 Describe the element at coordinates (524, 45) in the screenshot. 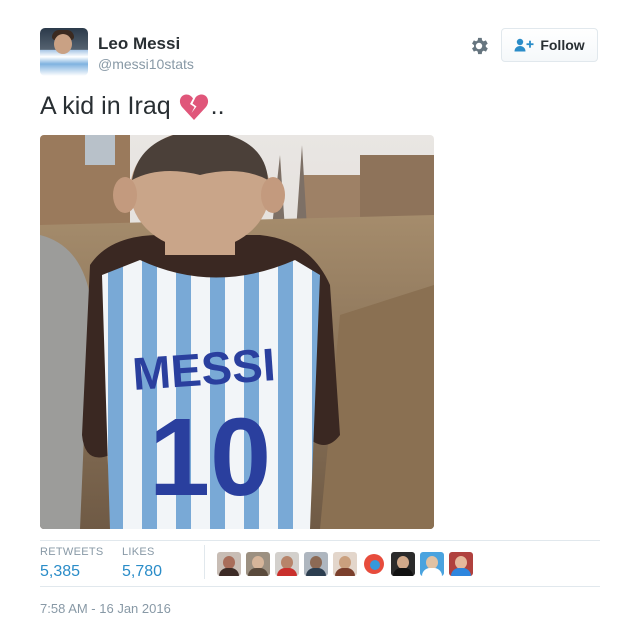

I see `add-user-icon` at that location.